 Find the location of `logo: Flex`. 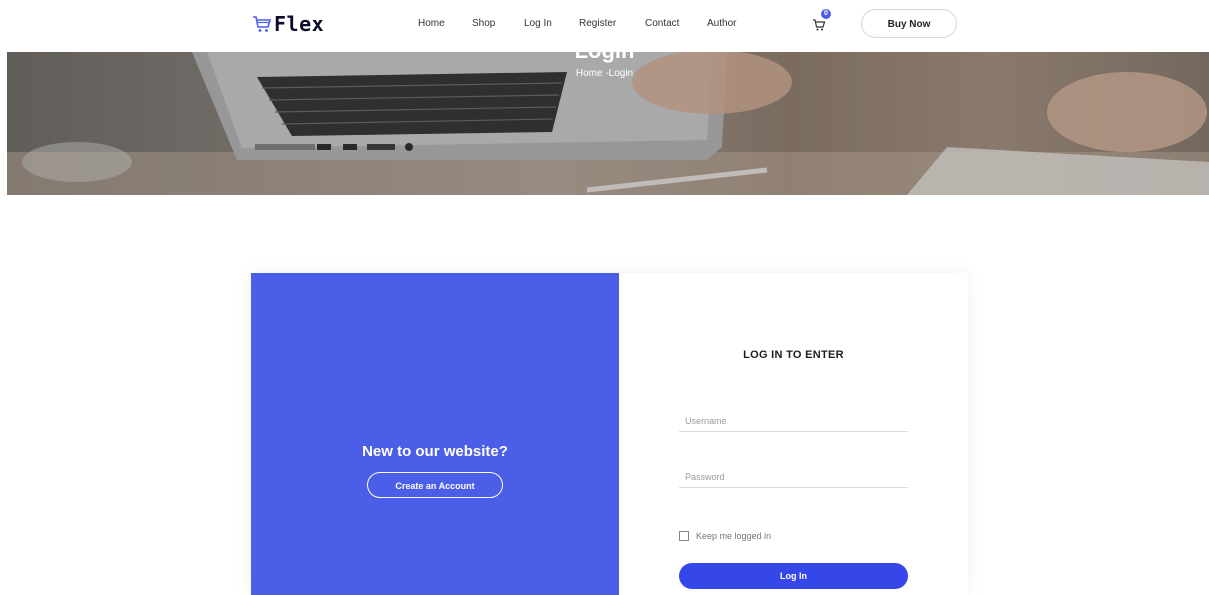

logo: Flex is located at coordinates (288, 24).